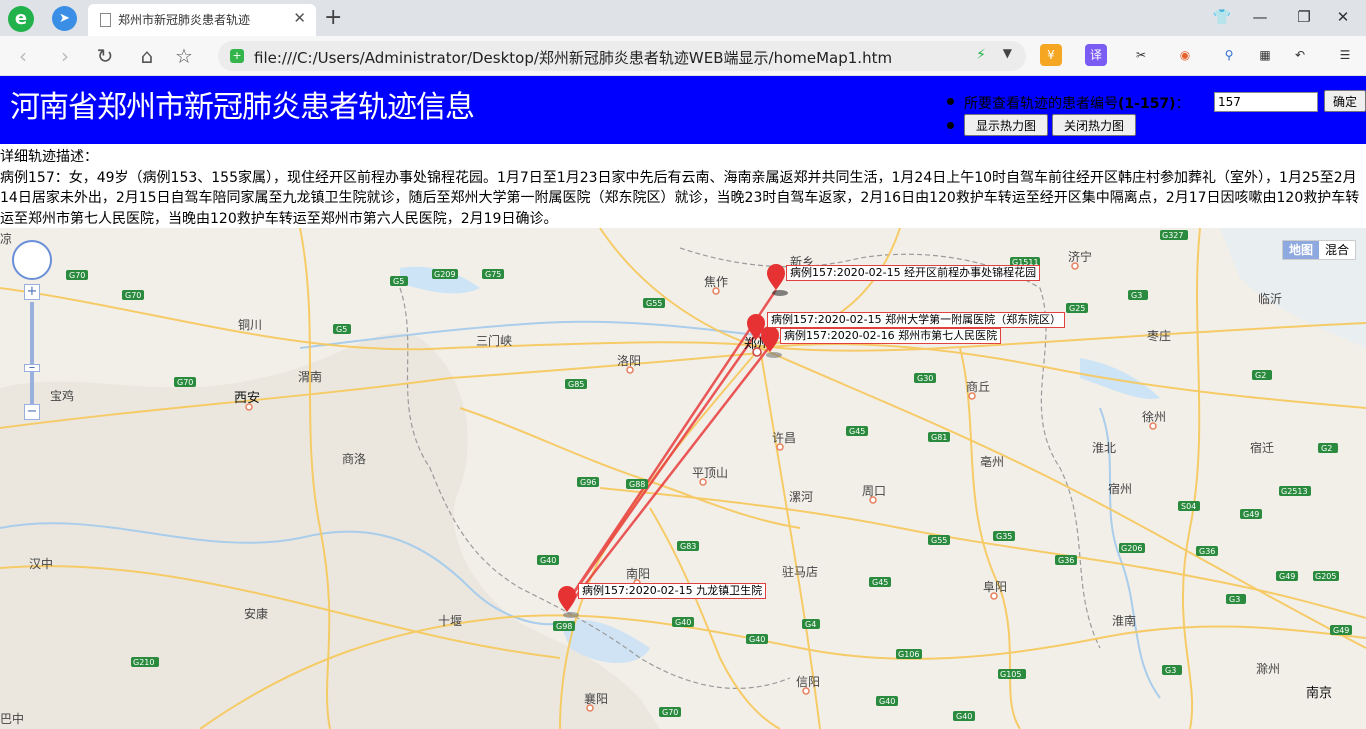 The width and height of the screenshot is (1366, 729). I want to click on undo-icon: ↶, so click(1300, 55).